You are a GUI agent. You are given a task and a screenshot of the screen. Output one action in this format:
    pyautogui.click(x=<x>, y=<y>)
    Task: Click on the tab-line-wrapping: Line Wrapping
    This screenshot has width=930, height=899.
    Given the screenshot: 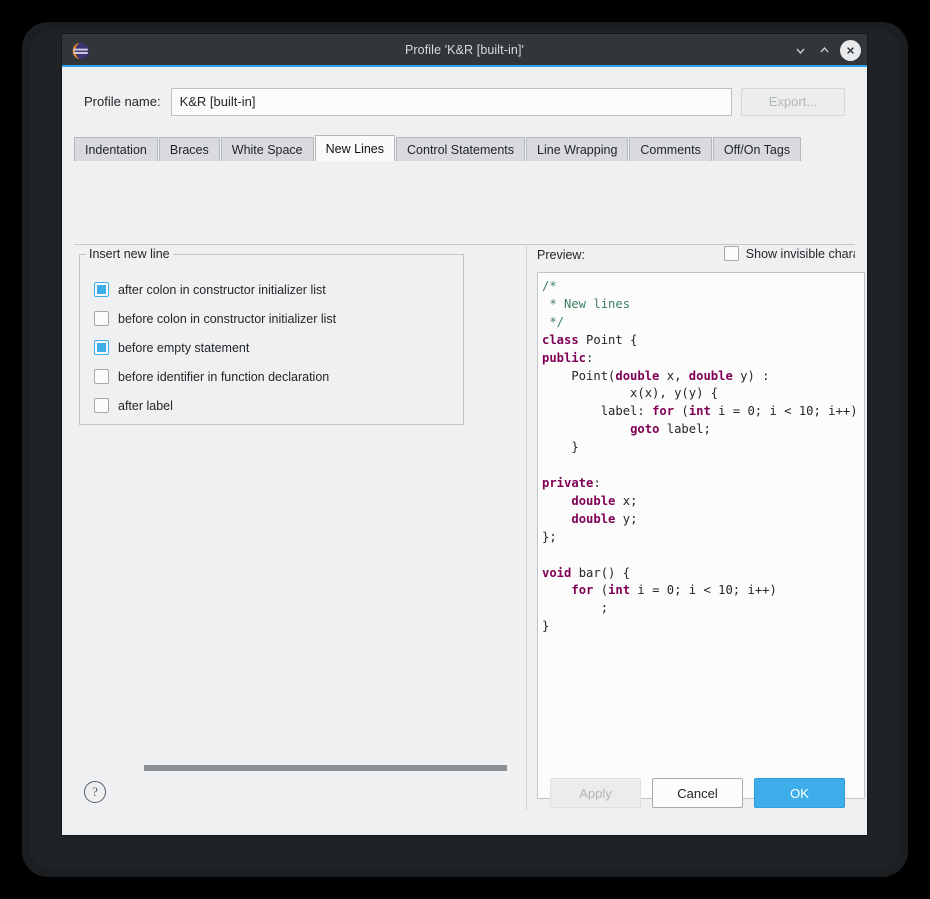 What is the action you would take?
    pyautogui.click(x=577, y=149)
    